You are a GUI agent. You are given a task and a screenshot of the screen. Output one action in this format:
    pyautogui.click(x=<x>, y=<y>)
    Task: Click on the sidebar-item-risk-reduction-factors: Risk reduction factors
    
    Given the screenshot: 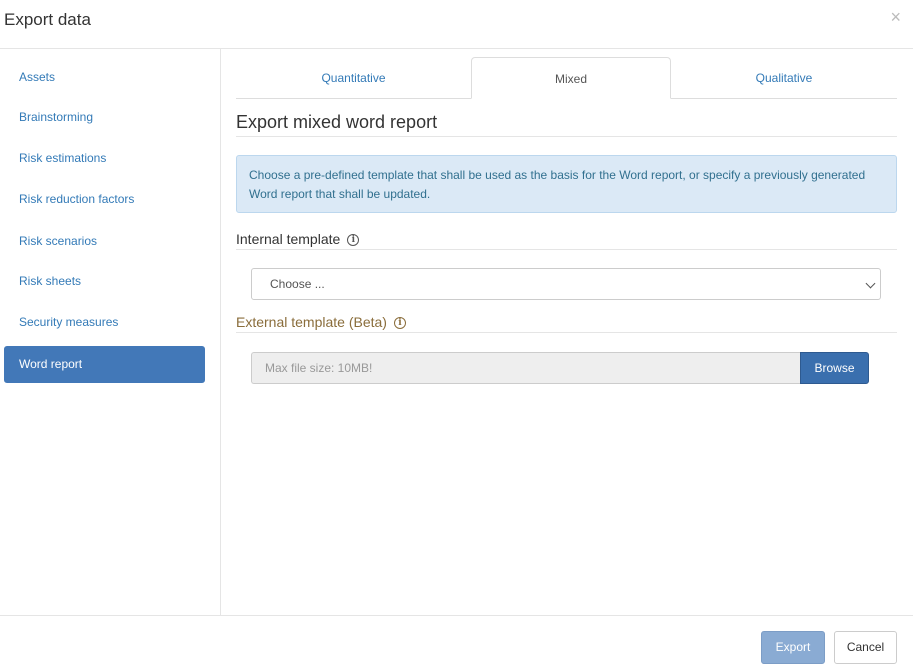 What is the action you would take?
    pyautogui.click(x=104, y=199)
    